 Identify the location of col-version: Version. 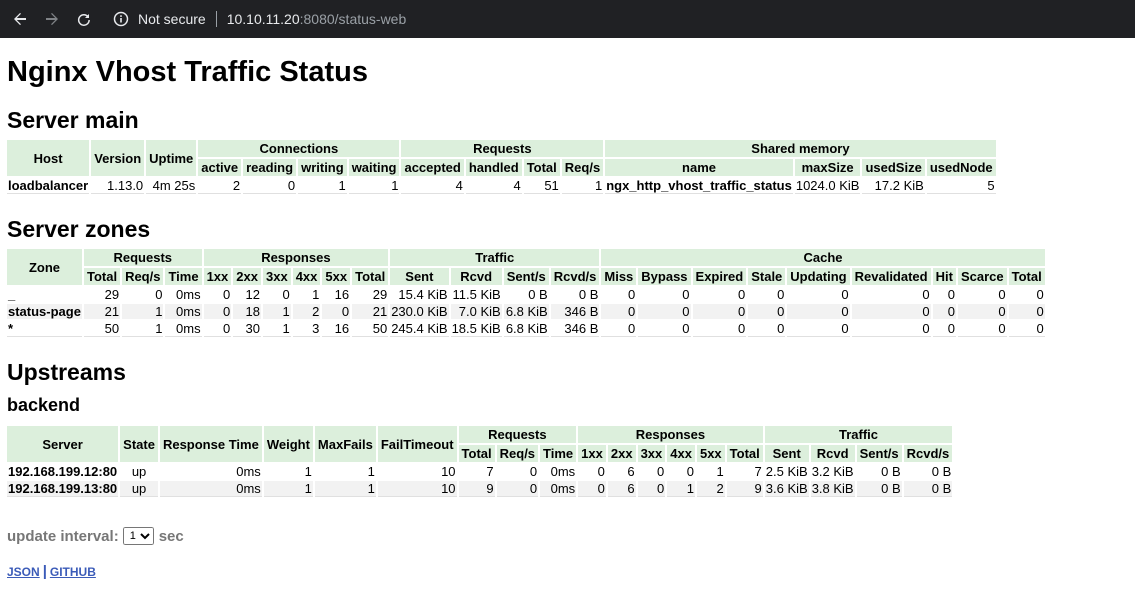
(118, 158).